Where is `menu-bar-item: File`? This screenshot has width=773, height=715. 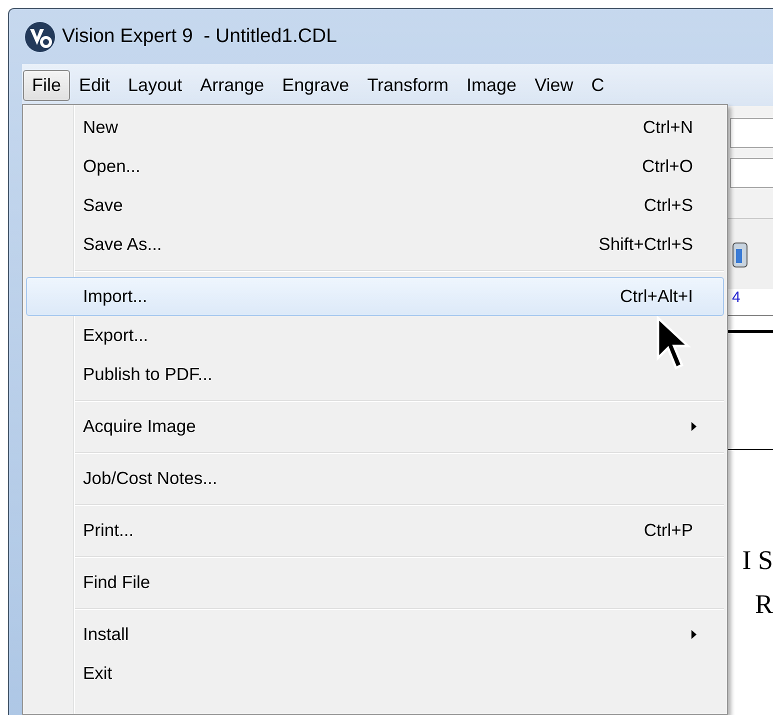
menu-bar-item: File is located at coordinates (46, 85).